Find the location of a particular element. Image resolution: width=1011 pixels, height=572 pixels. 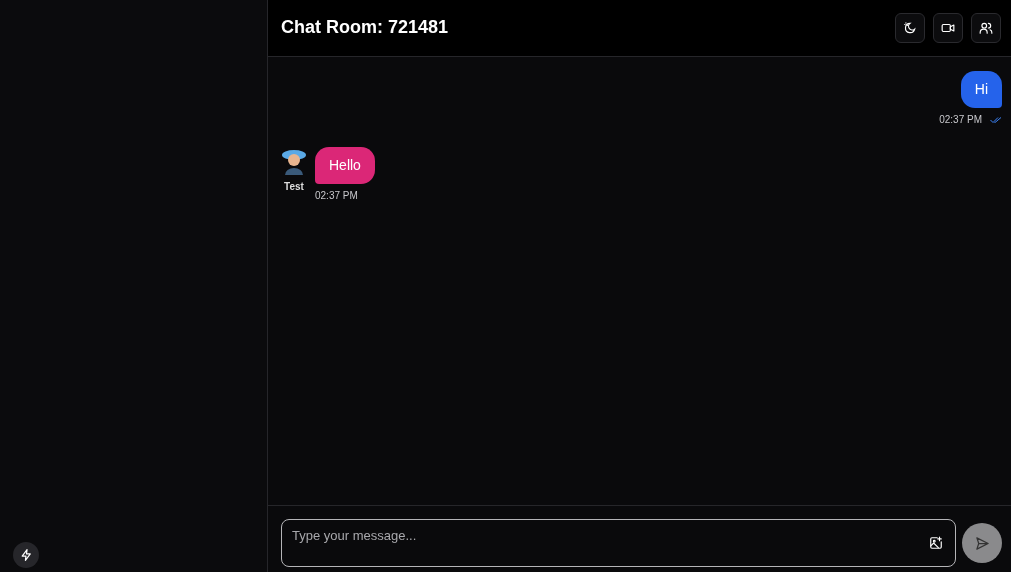

participants-button is located at coordinates (986, 28).